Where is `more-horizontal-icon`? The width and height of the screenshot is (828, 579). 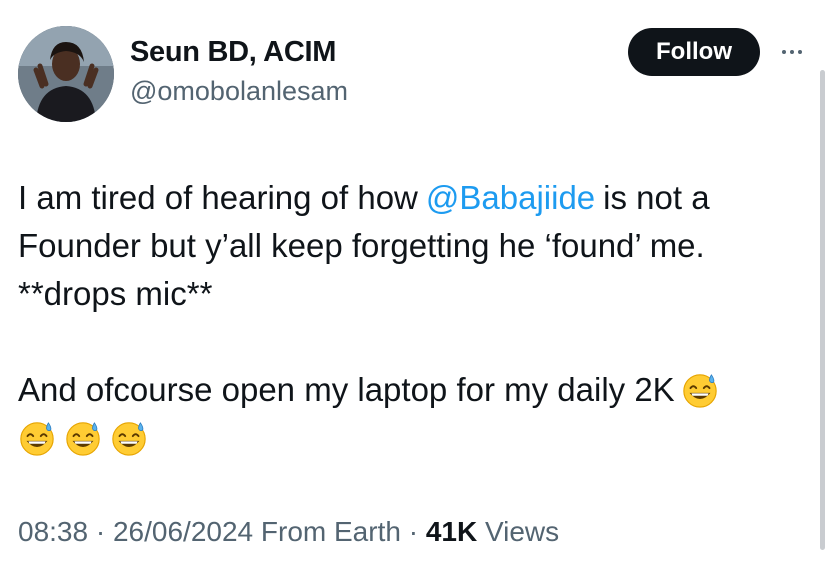 more-horizontal-icon is located at coordinates (792, 52).